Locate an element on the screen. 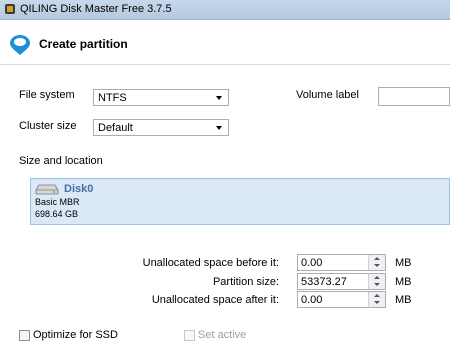 This screenshot has width=450, height=348. file-system-dropdown: NTFS is located at coordinates (161, 97).